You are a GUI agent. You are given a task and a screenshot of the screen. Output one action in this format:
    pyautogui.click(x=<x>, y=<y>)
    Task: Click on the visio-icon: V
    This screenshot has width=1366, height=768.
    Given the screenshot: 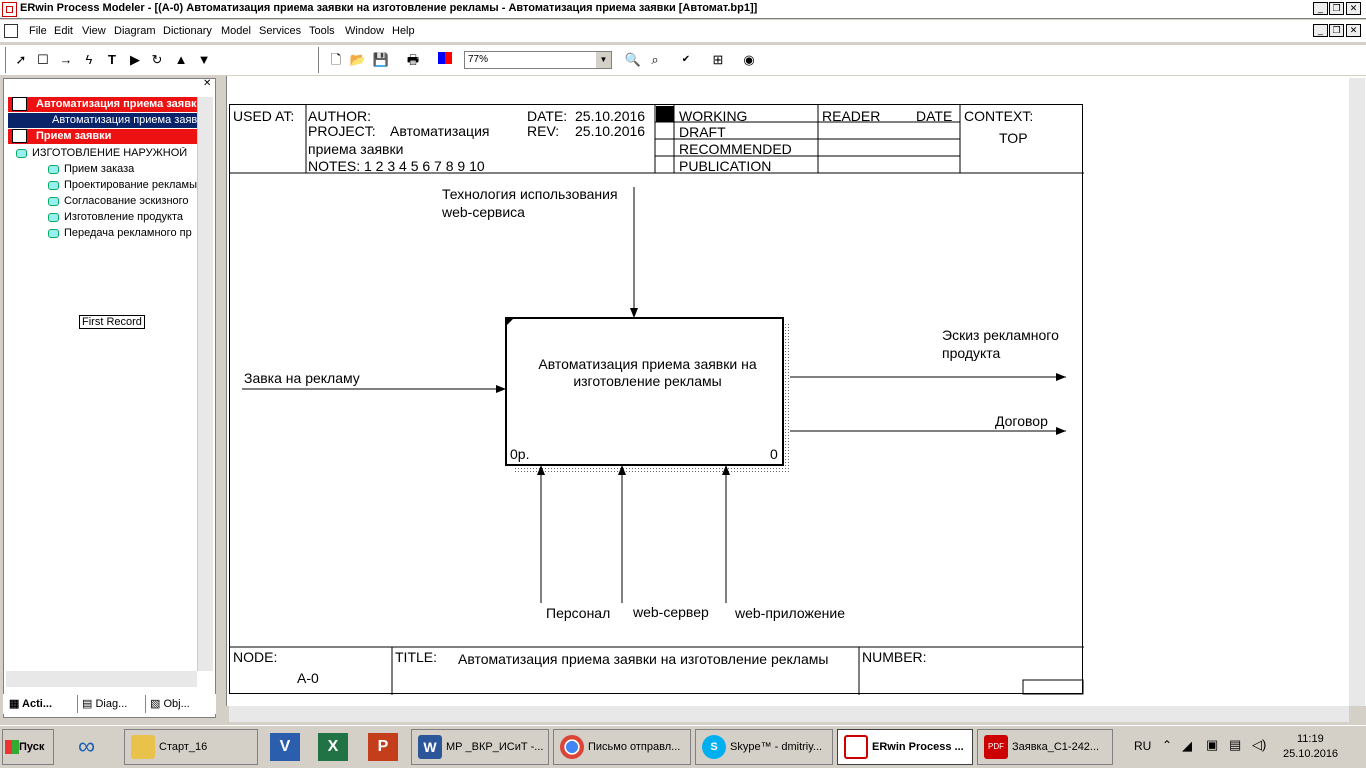 What is the action you would take?
    pyautogui.click(x=285, y=747)
    